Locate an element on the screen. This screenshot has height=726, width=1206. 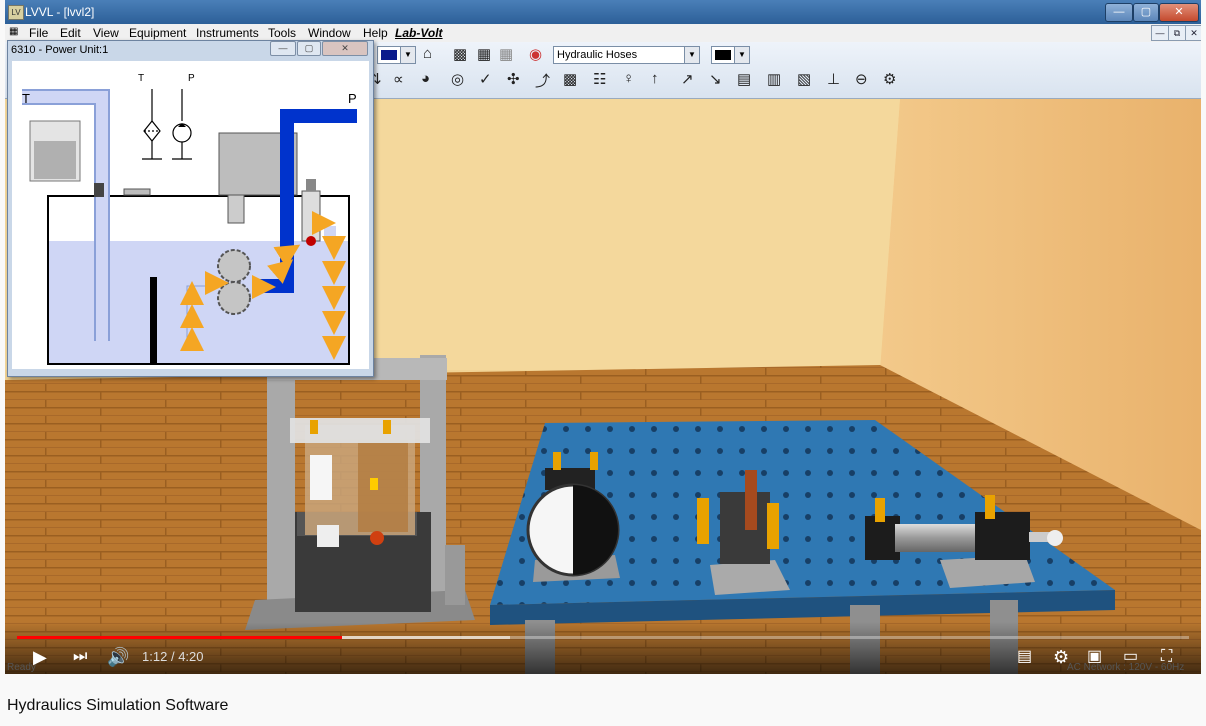
relief-valve-symbol-icon: ↑ is located at coordinates (655, 78).